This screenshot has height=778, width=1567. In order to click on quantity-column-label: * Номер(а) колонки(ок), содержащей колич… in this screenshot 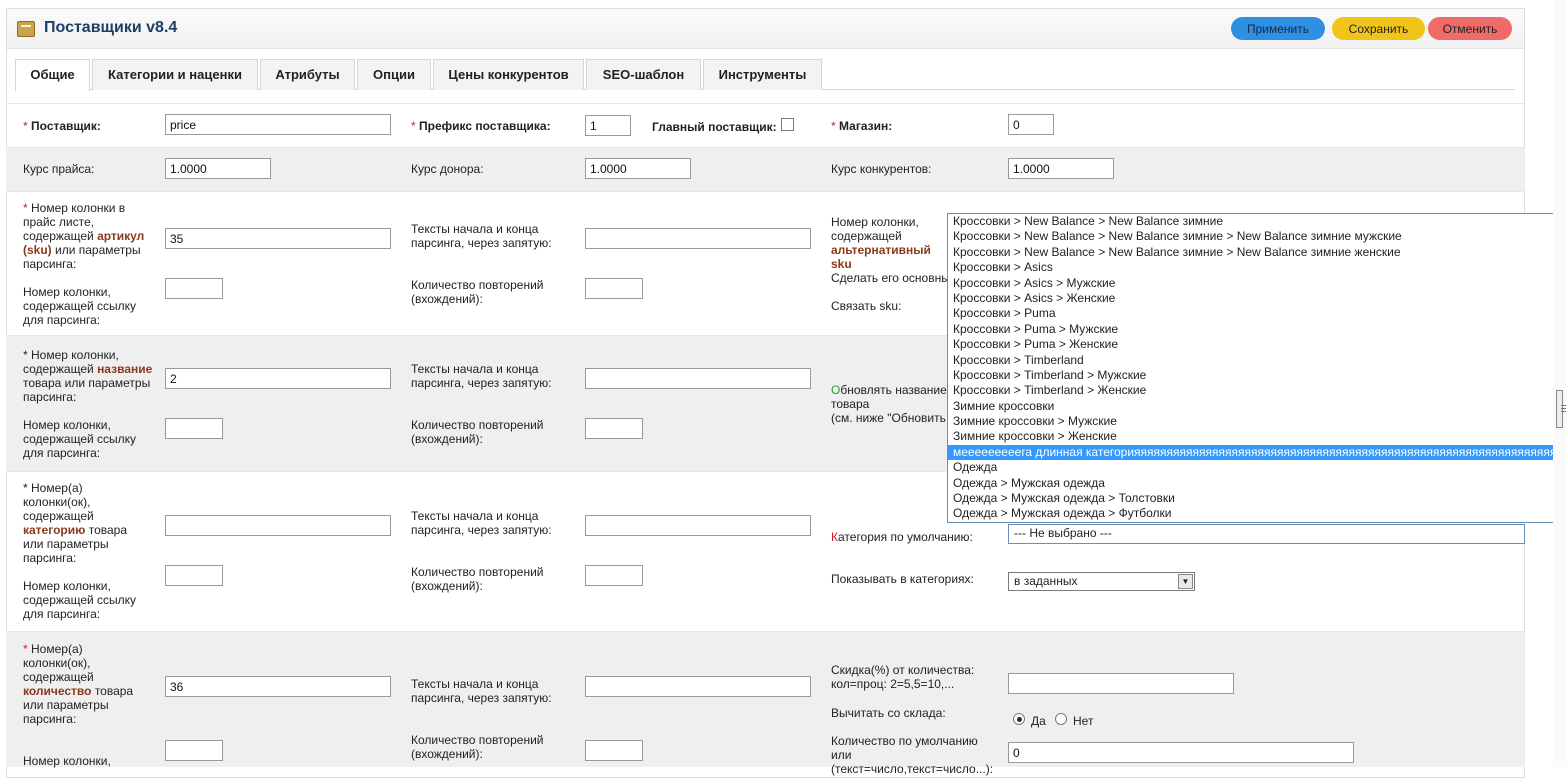, I will do `click(78, 684)`.